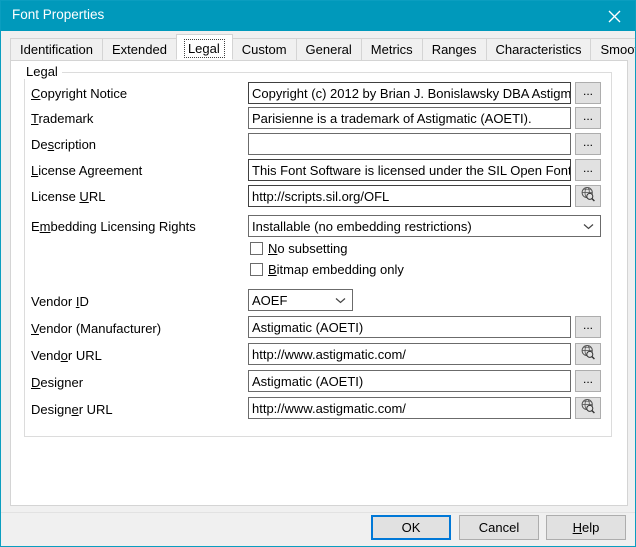  I want to click on checkbox-no-subsetting: No subsetting, so click(299, 248).